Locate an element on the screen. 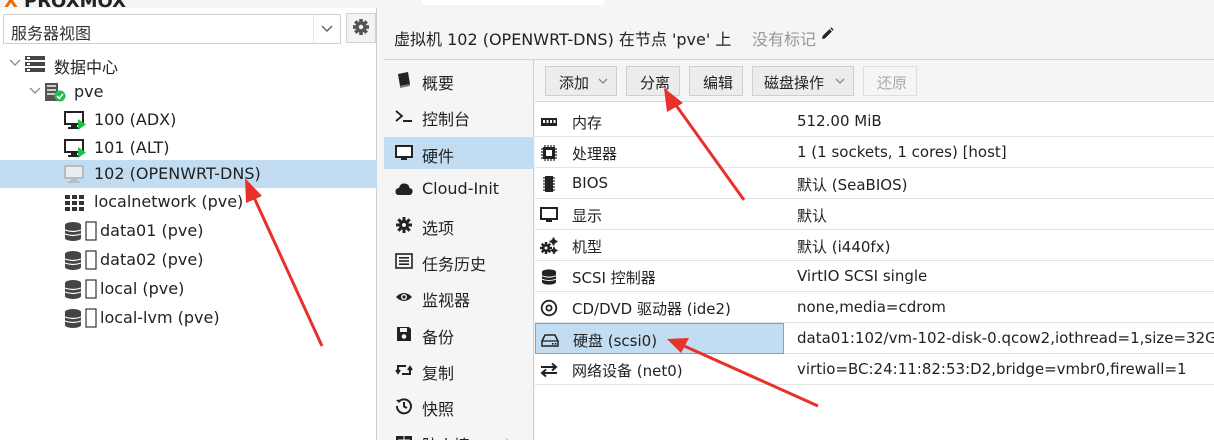  tree-item-label: 数据中心 is located at coordinates (86, 67).